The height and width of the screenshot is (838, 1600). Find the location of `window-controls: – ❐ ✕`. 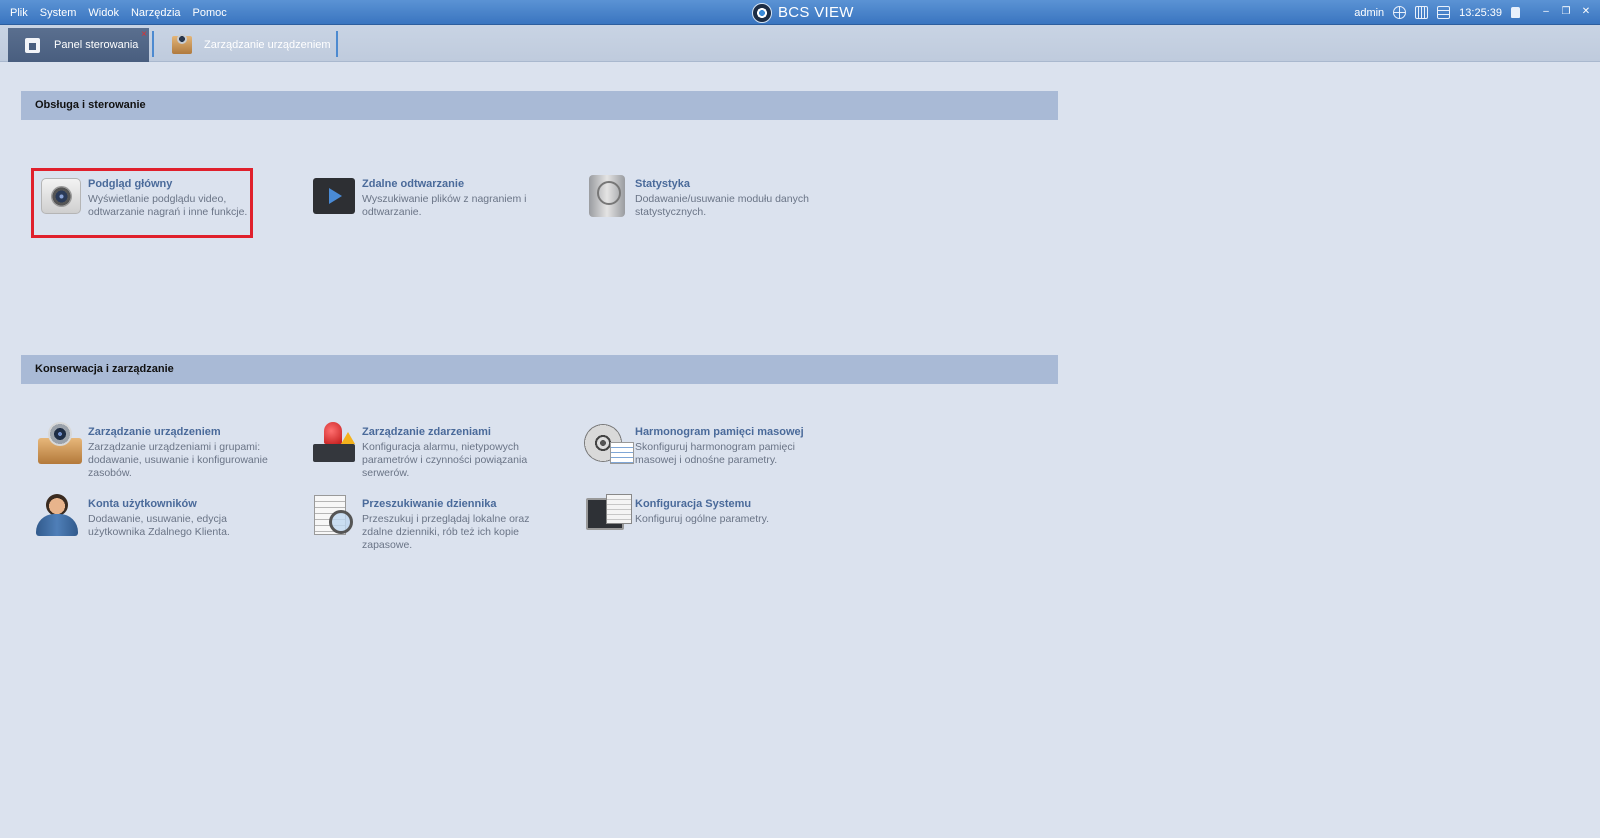

window-controls: – ❐ ✕ is located at coordinates (1566, 12).